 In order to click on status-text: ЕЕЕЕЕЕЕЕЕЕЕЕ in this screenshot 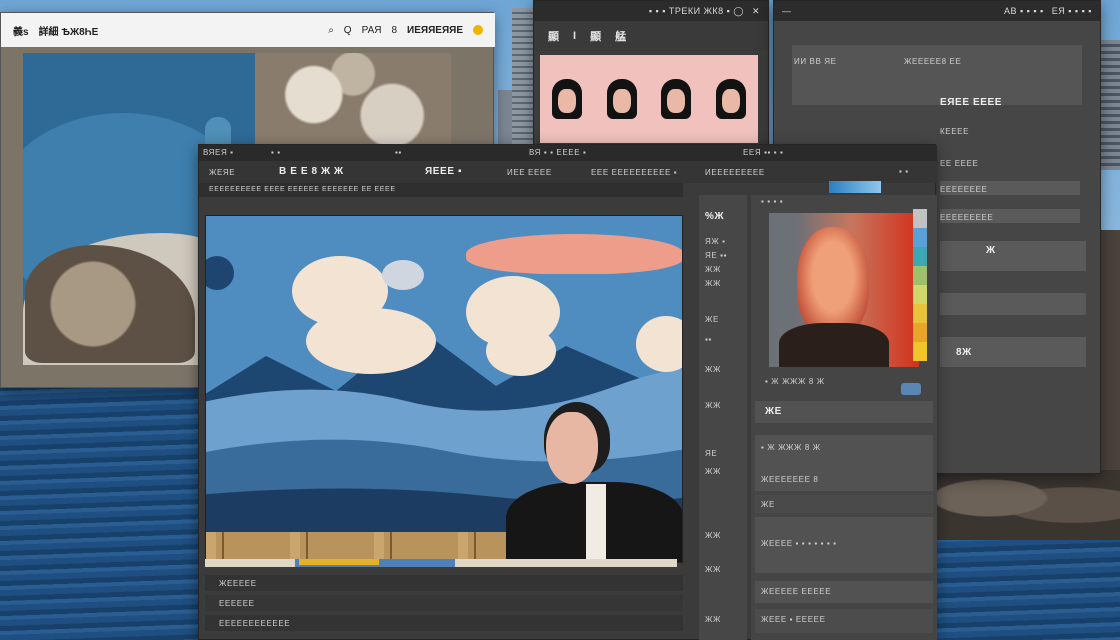, I will do `click(255, 623)`.